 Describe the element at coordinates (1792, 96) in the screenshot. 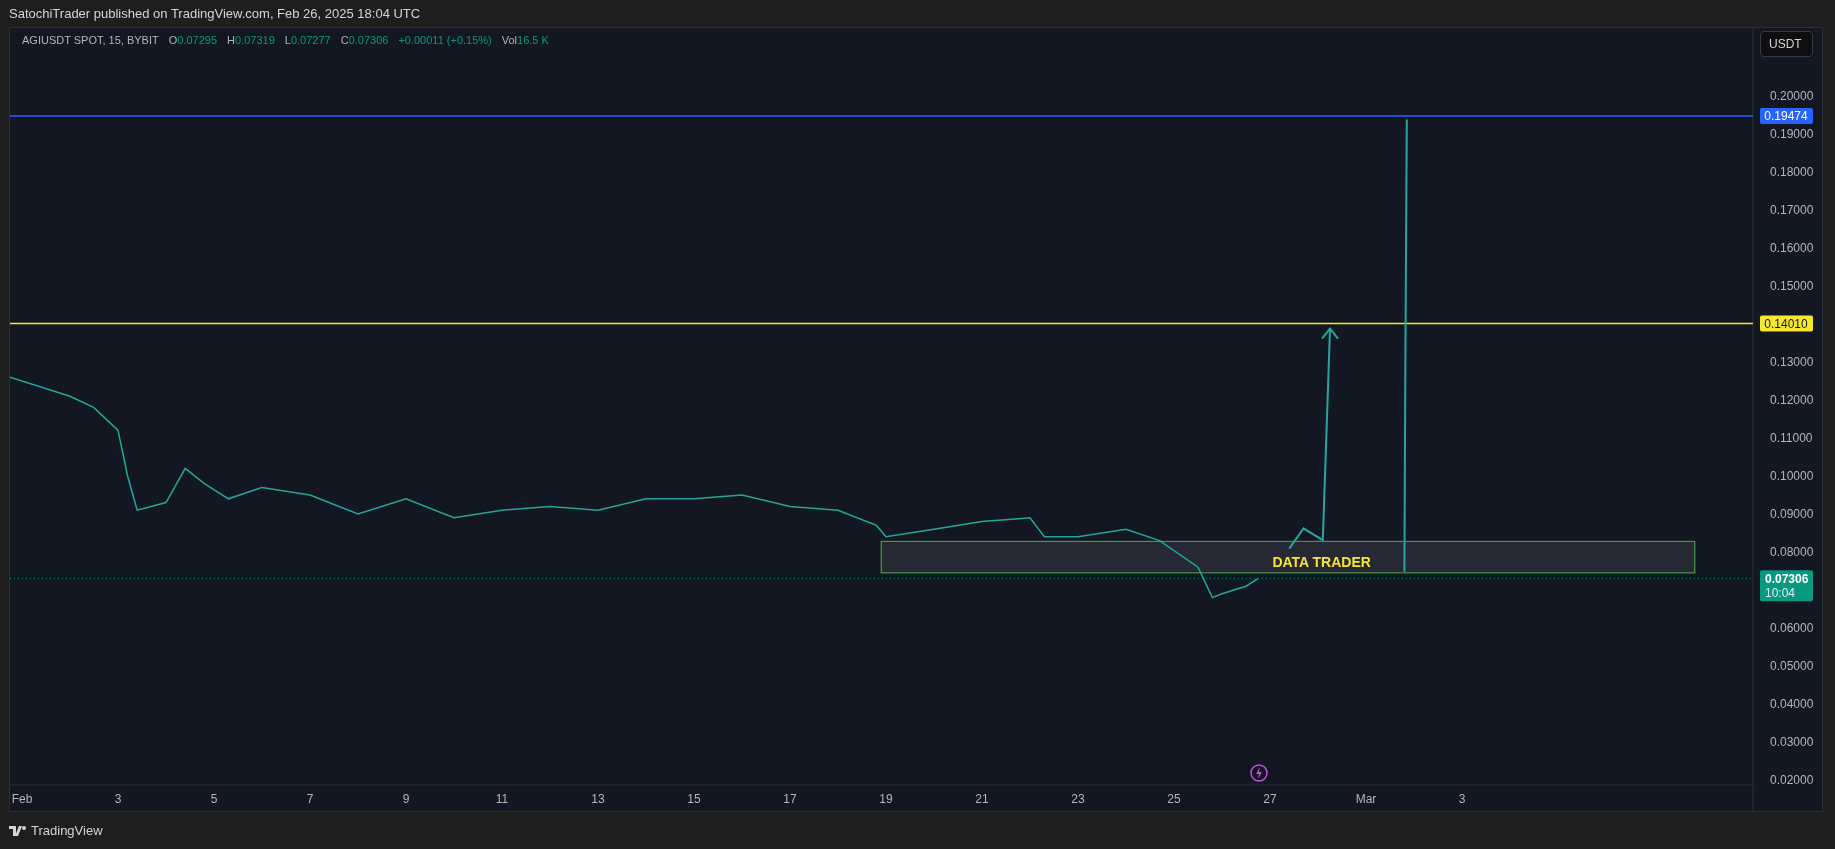

I see `price-axis-label: 0.20000` at that location.